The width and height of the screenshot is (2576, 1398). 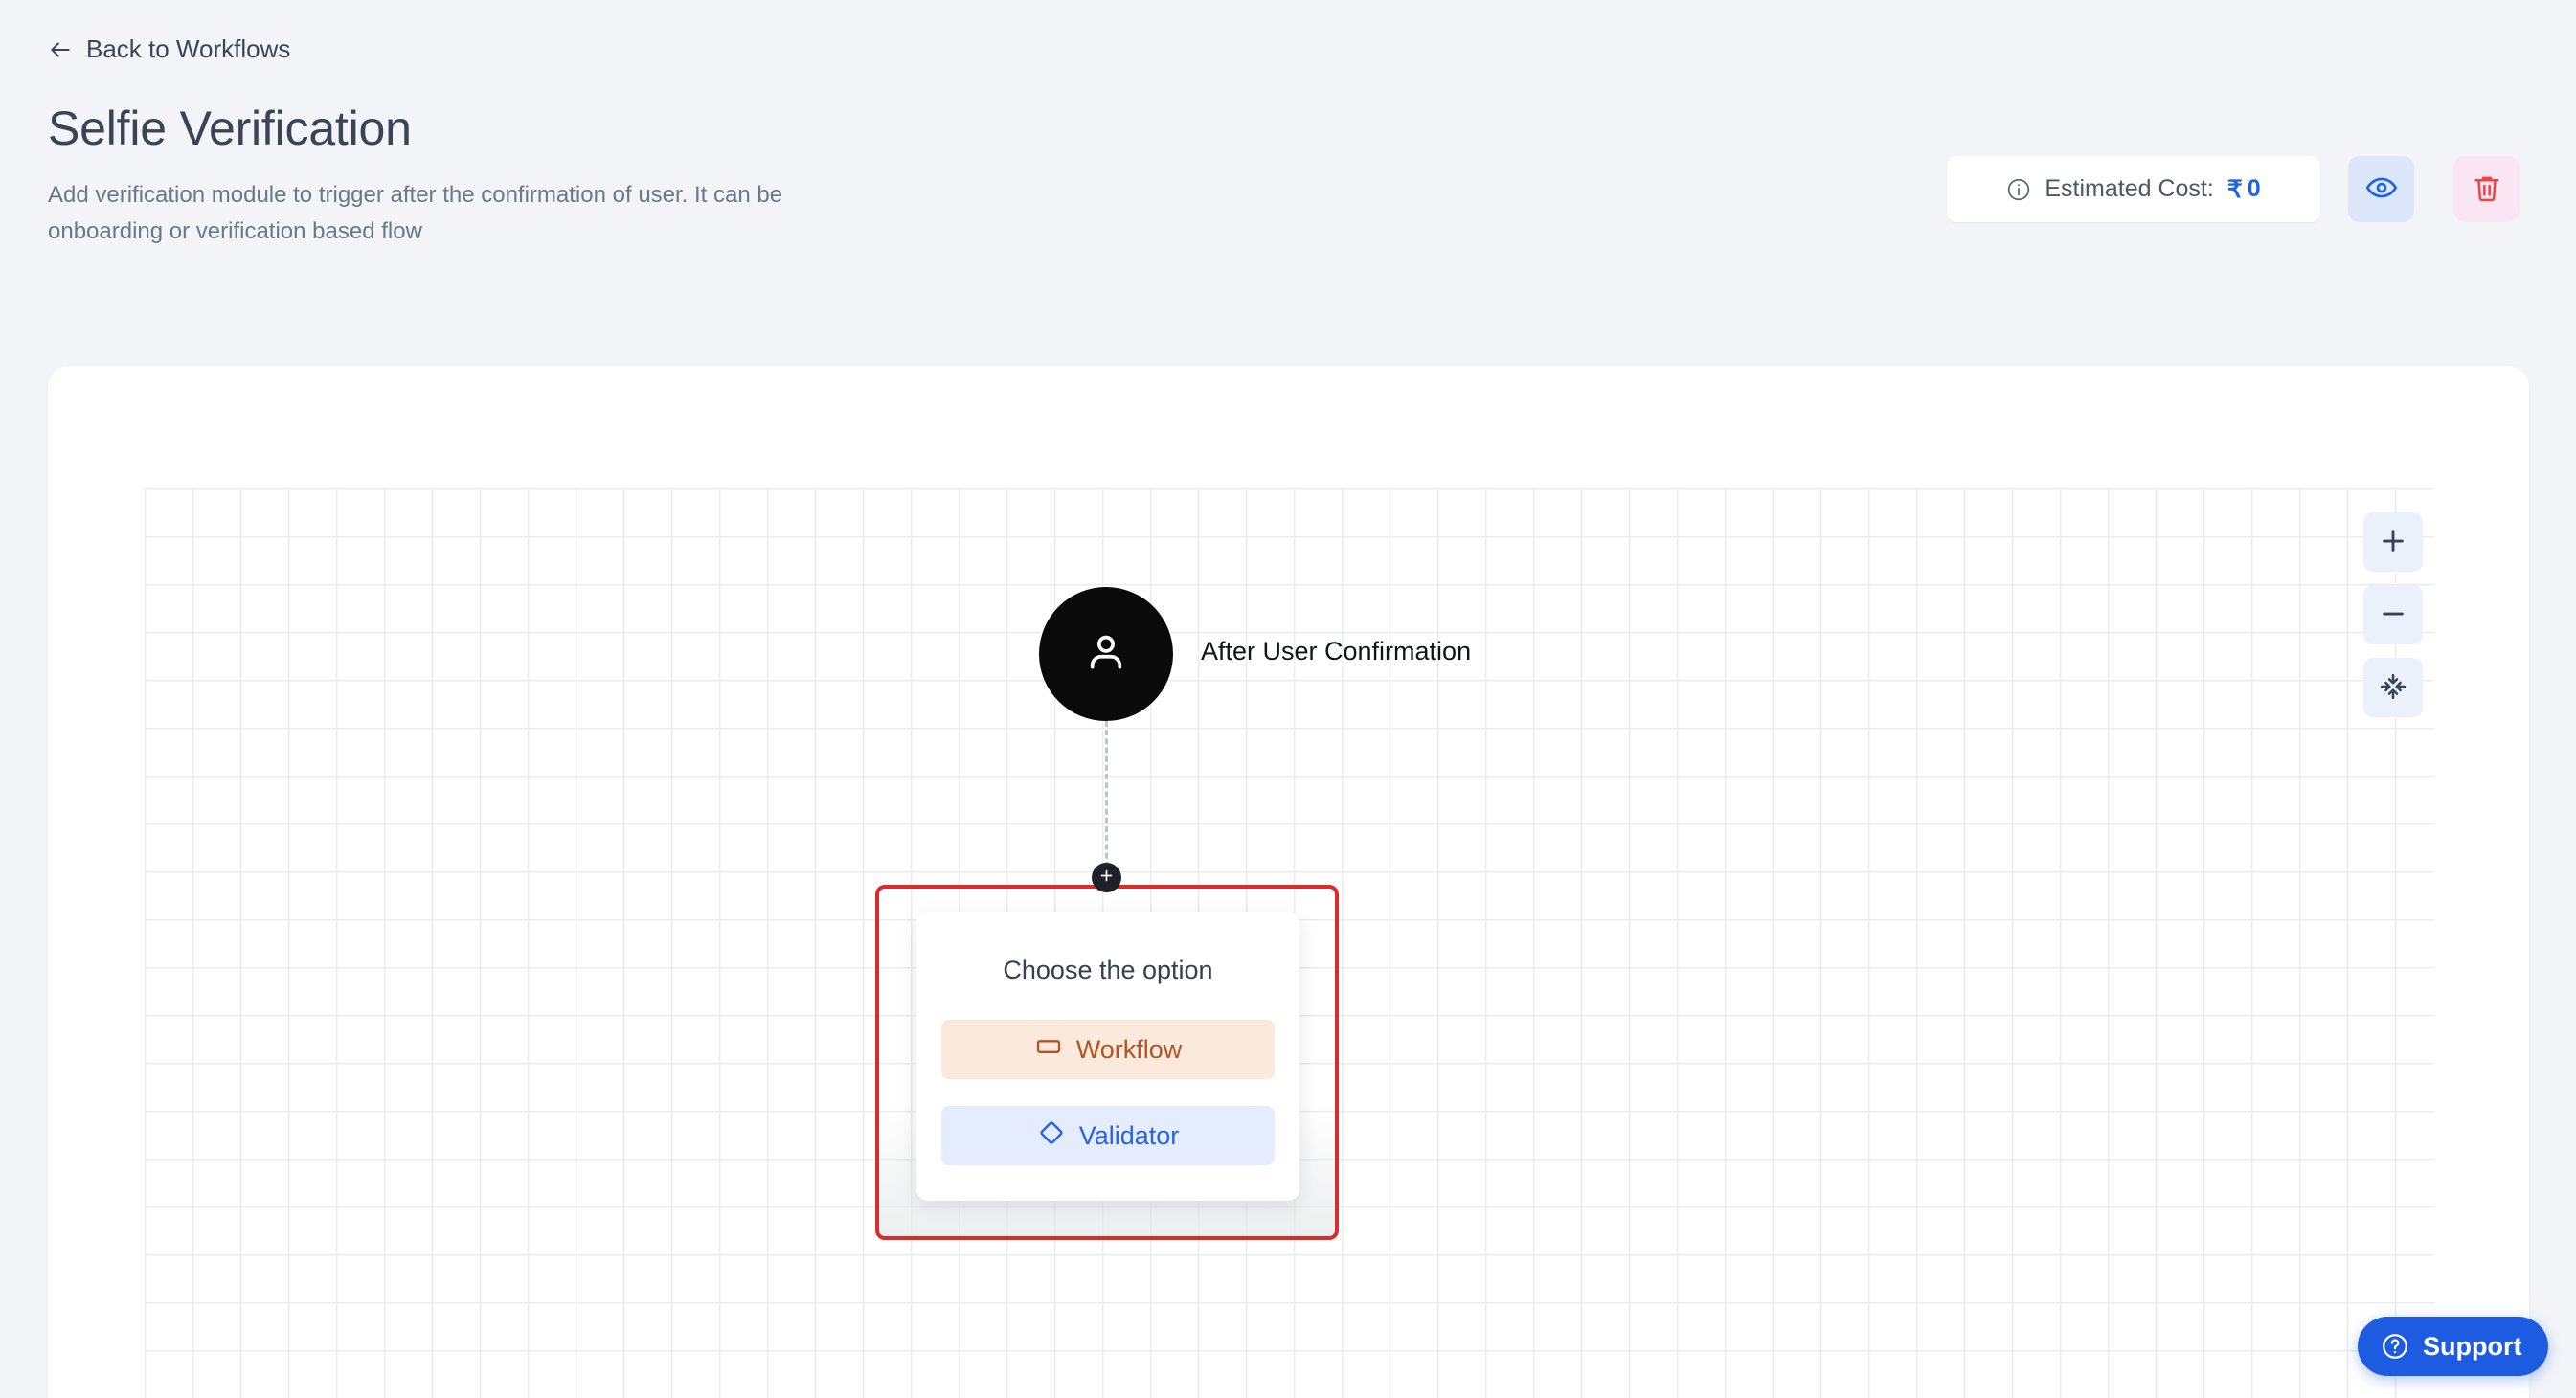 I want to click on back-to-workflows-label: Back to Workflows, so click(x=188, y=48).